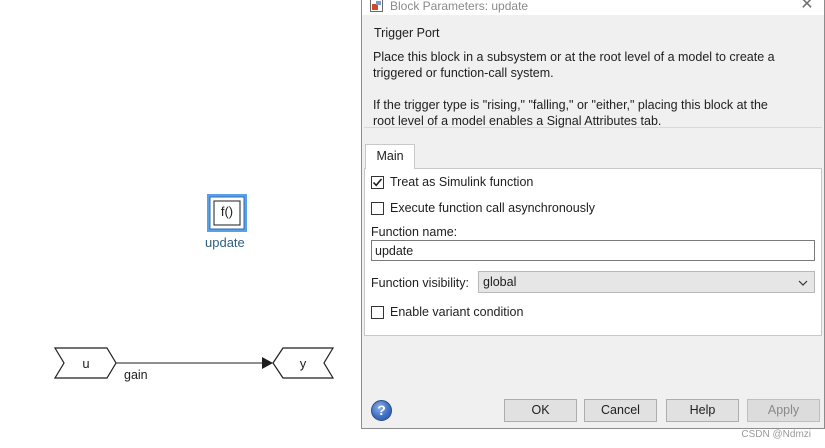 Image resolution: width=825 pixels, height=448 pixels. I want to click on ok-button: OK, so click(540, 410).